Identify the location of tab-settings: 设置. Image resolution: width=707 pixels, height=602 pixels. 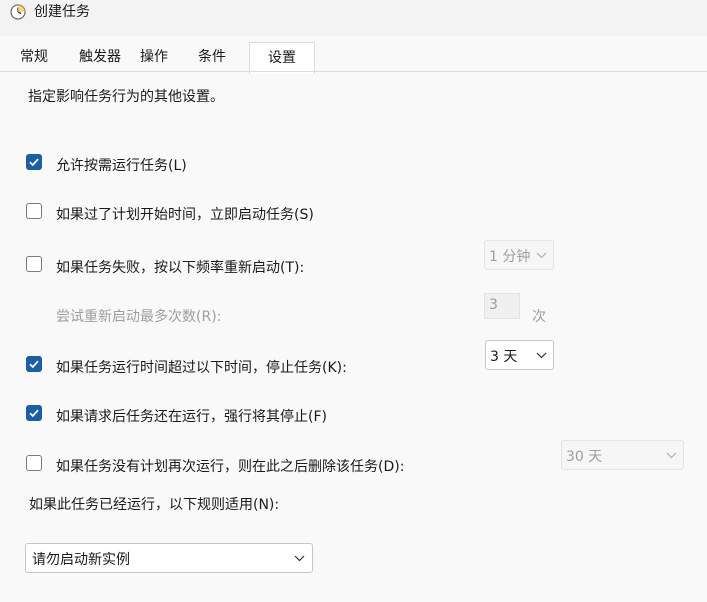
(282, 58).